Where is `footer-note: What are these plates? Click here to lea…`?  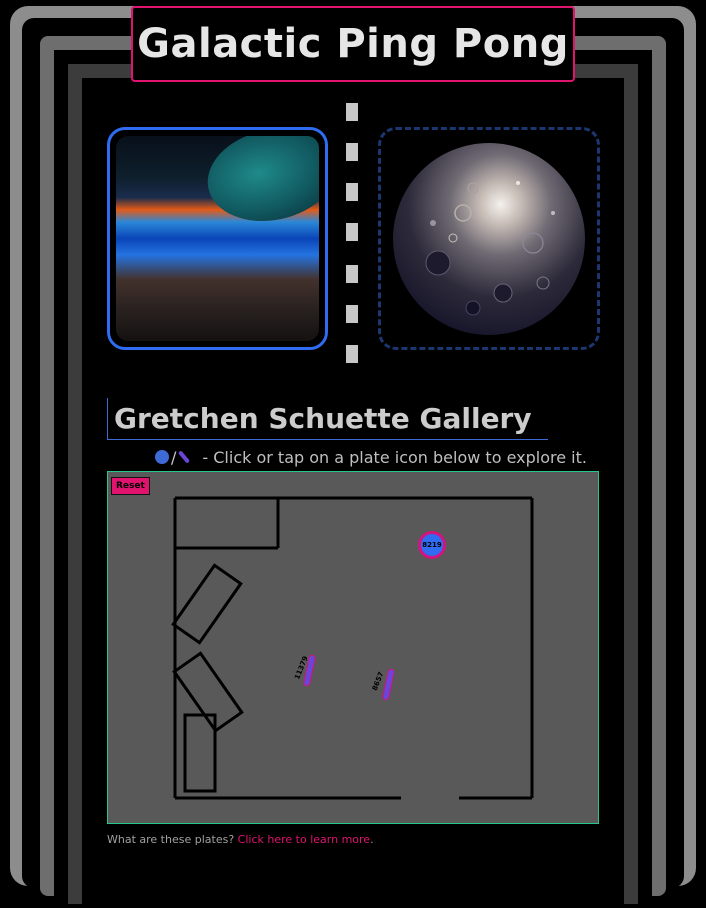
footer-note: What are these plates? Click here to lea… is located at coordinates (240, 839).